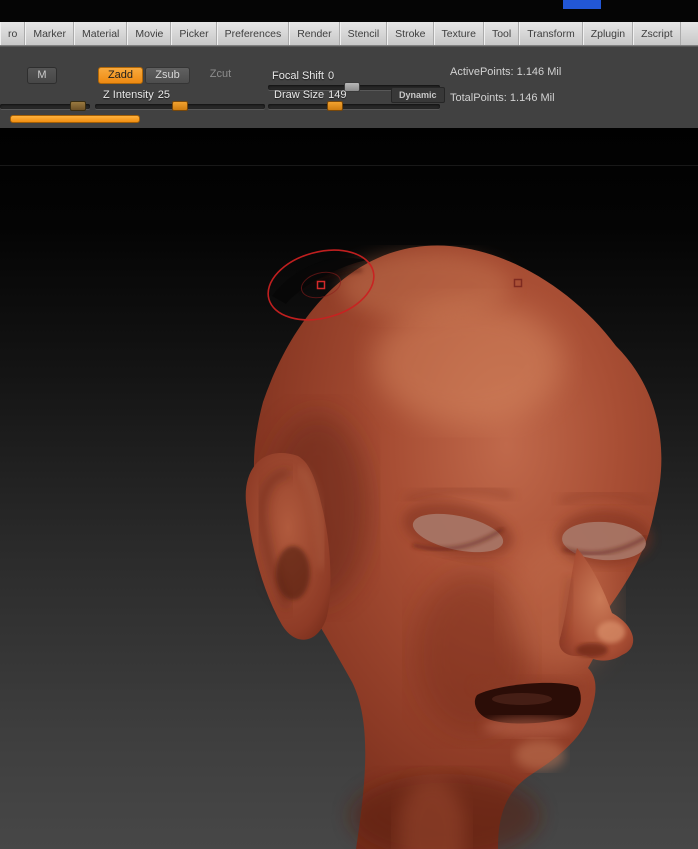 The image size is (698, 849). I want to click on zadd-button: Zadd, so click(120, 75).